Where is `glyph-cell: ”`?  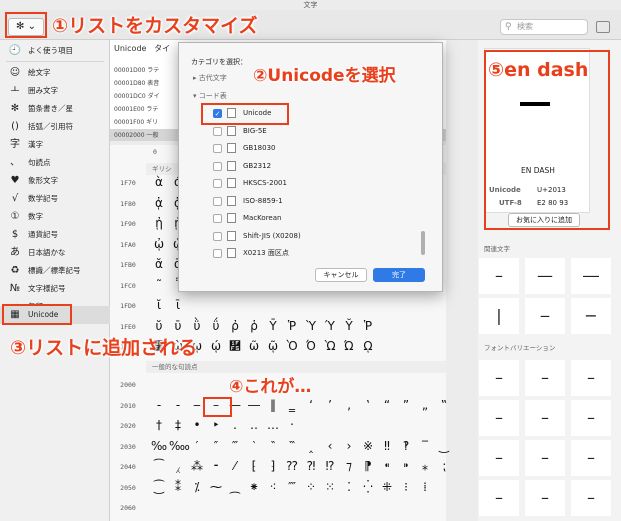
glyph-cell: ” is located at coordinates (406, 405).